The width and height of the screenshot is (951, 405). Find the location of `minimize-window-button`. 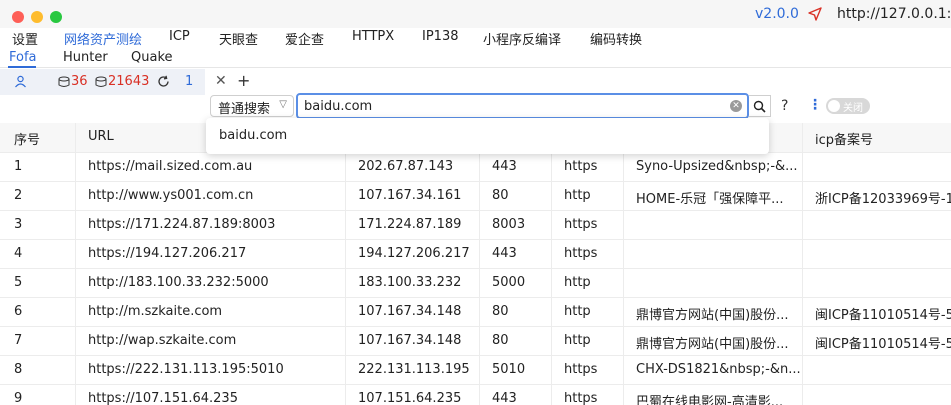

minimize-window-button is located at coordinates (37, 17).